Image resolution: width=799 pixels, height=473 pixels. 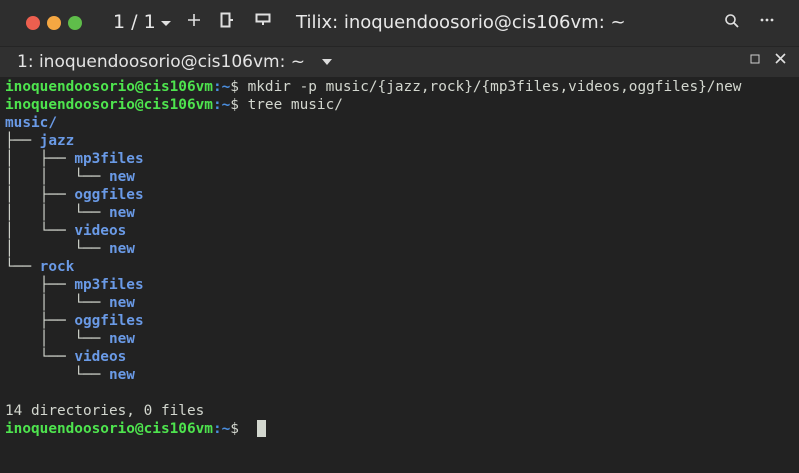 I want to click on directory-name: music/, so click(x=31, y=123).